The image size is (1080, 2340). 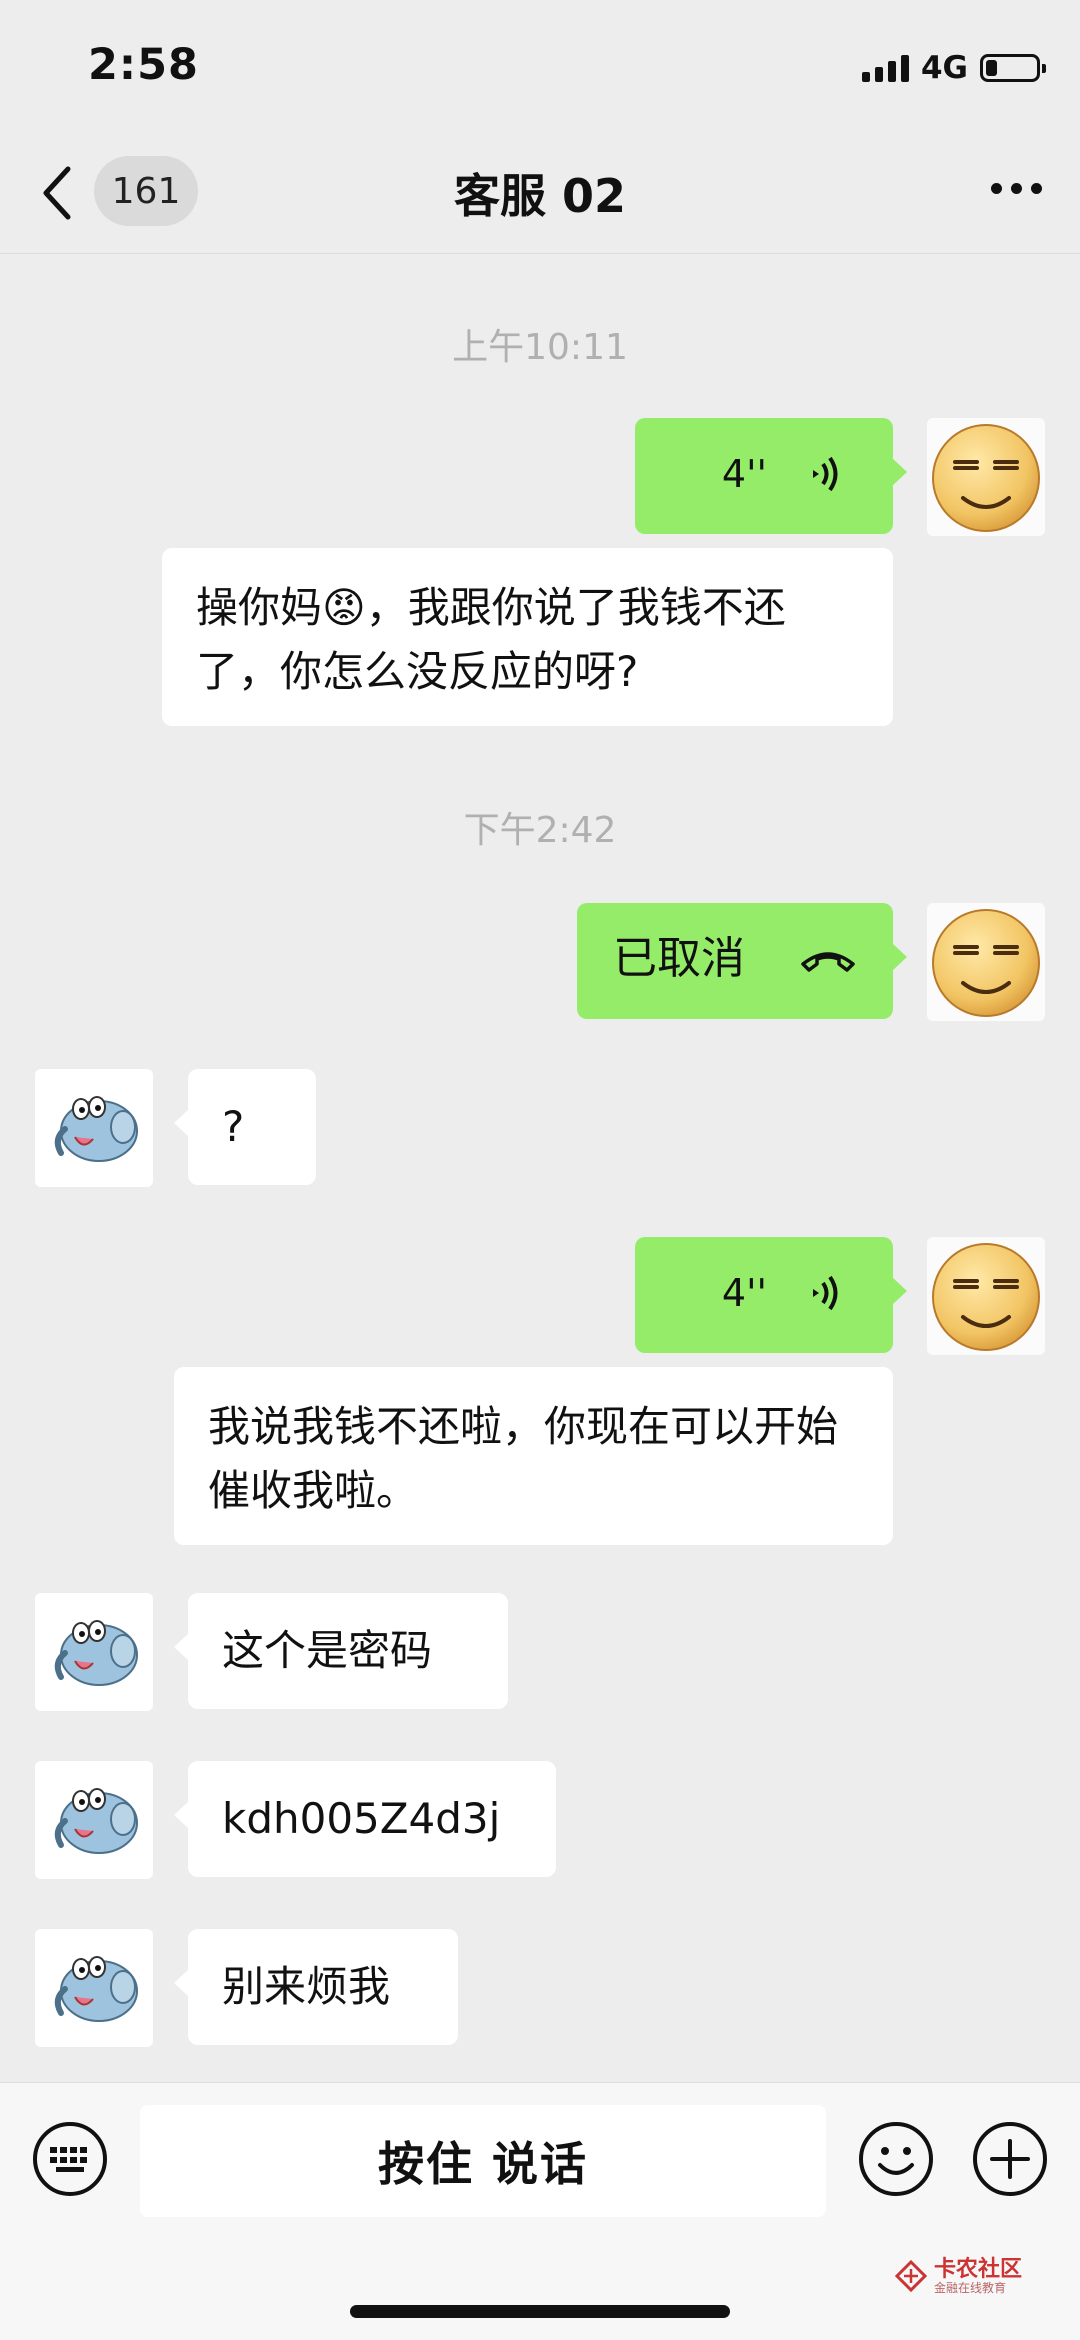 What do you see at coordinates (365, 1819) in the screenshot?
I see `received-message: kdh005Z4d3j` at bounding box center [365, 1819].